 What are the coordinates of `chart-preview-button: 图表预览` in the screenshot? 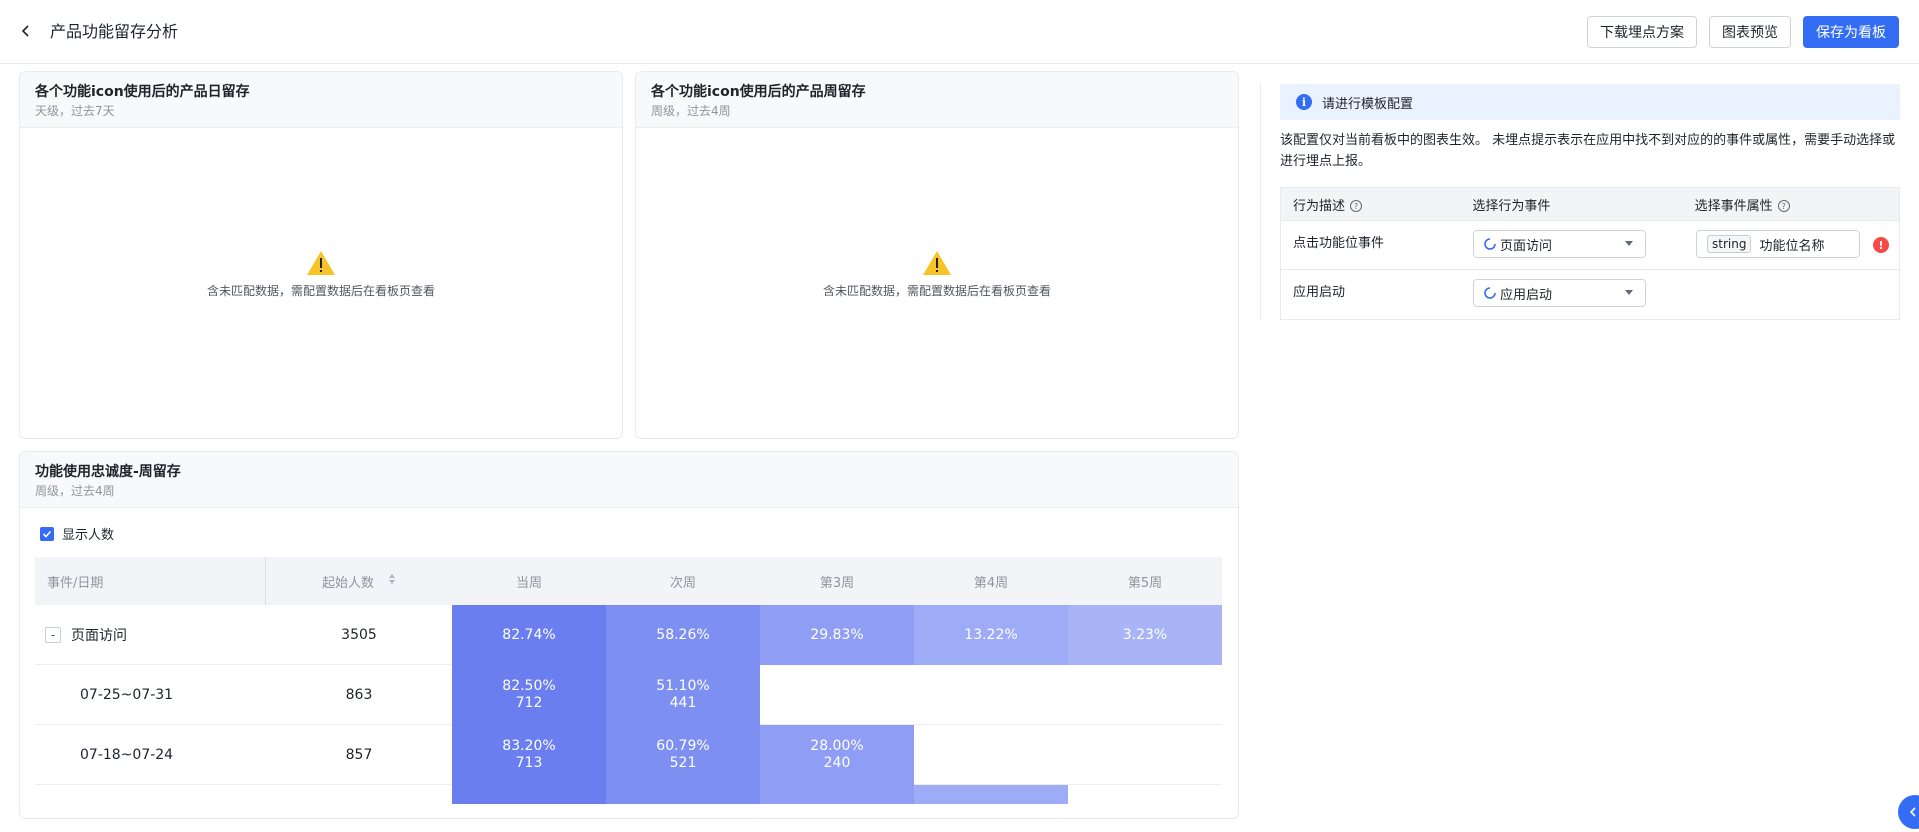 It's located at (1750, 32).